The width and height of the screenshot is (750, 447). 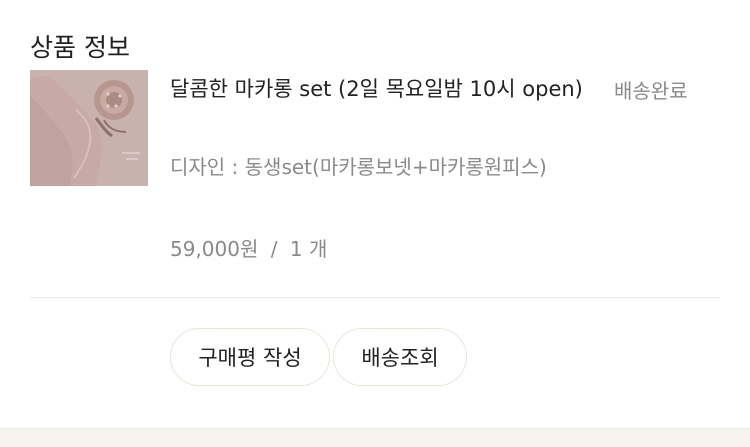 What do you see at coordinates (375, 437) in the screenshot?
I see `bottom-bar` at bounding box center [375, 437].